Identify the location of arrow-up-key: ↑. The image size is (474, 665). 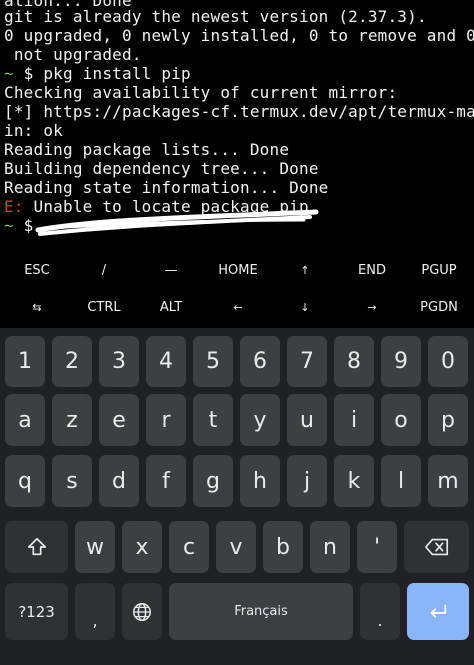
(305, 271).